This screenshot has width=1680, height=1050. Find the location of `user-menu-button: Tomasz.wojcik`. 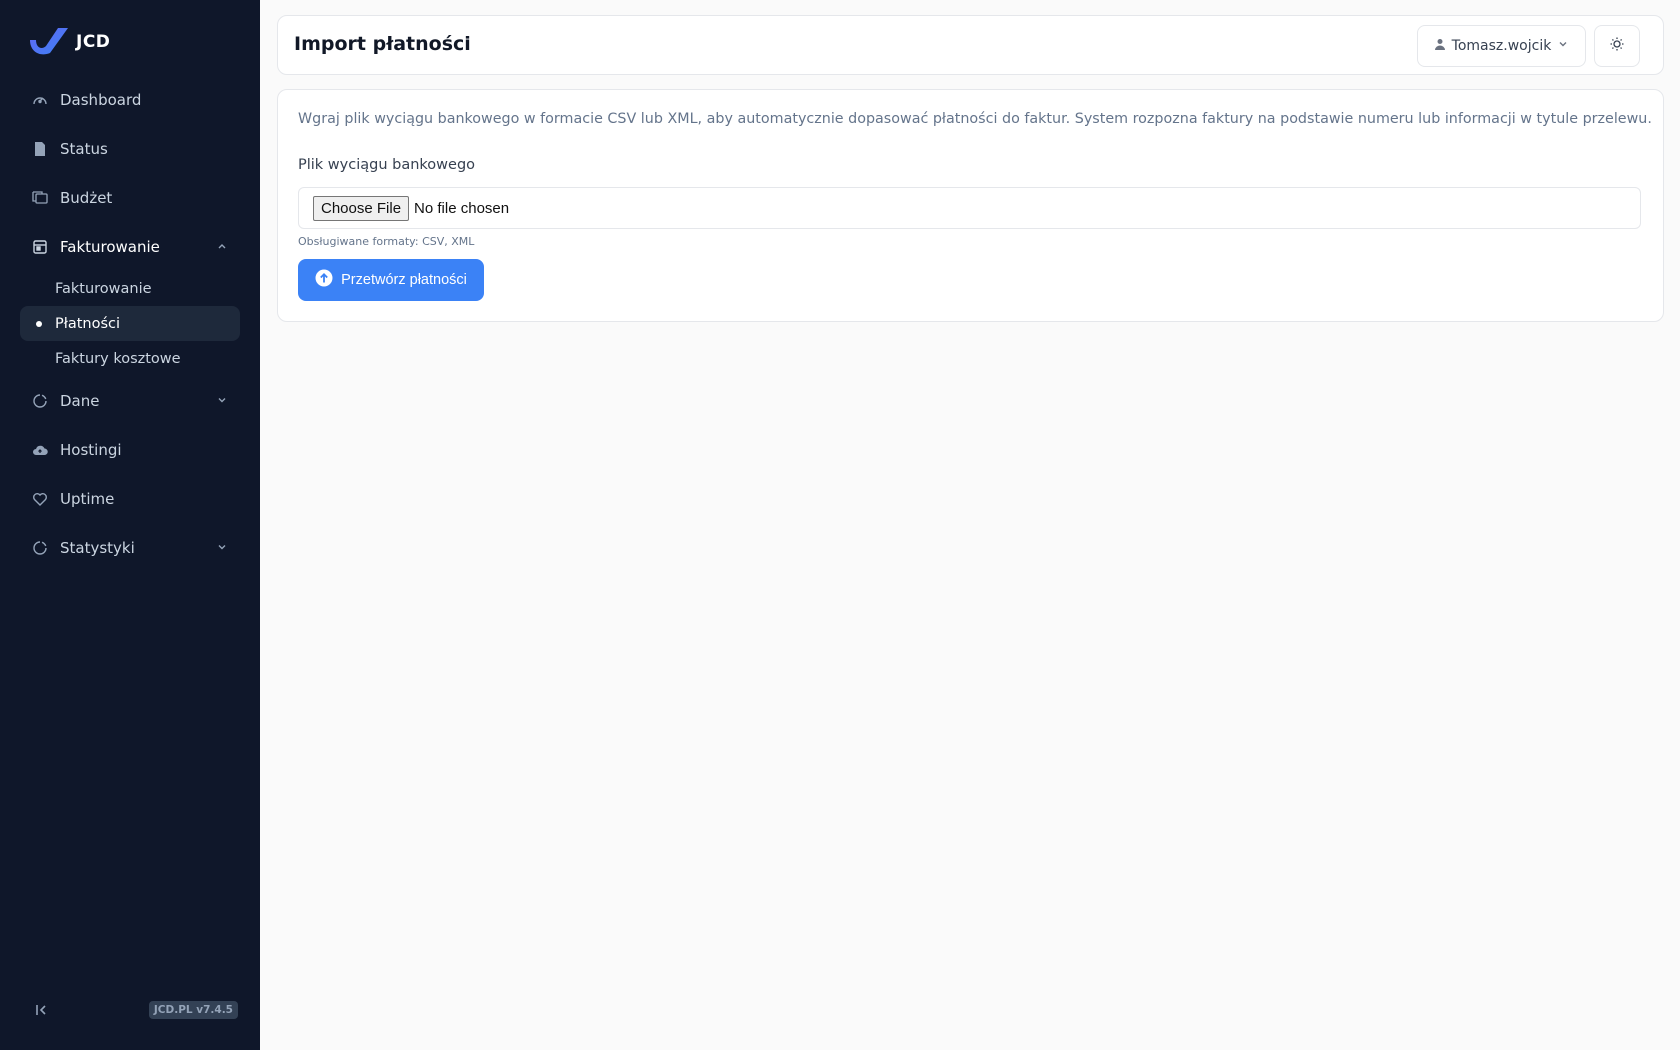

user-menu-button: Tomasz.wojcik is located at coordinates (1501, 46).